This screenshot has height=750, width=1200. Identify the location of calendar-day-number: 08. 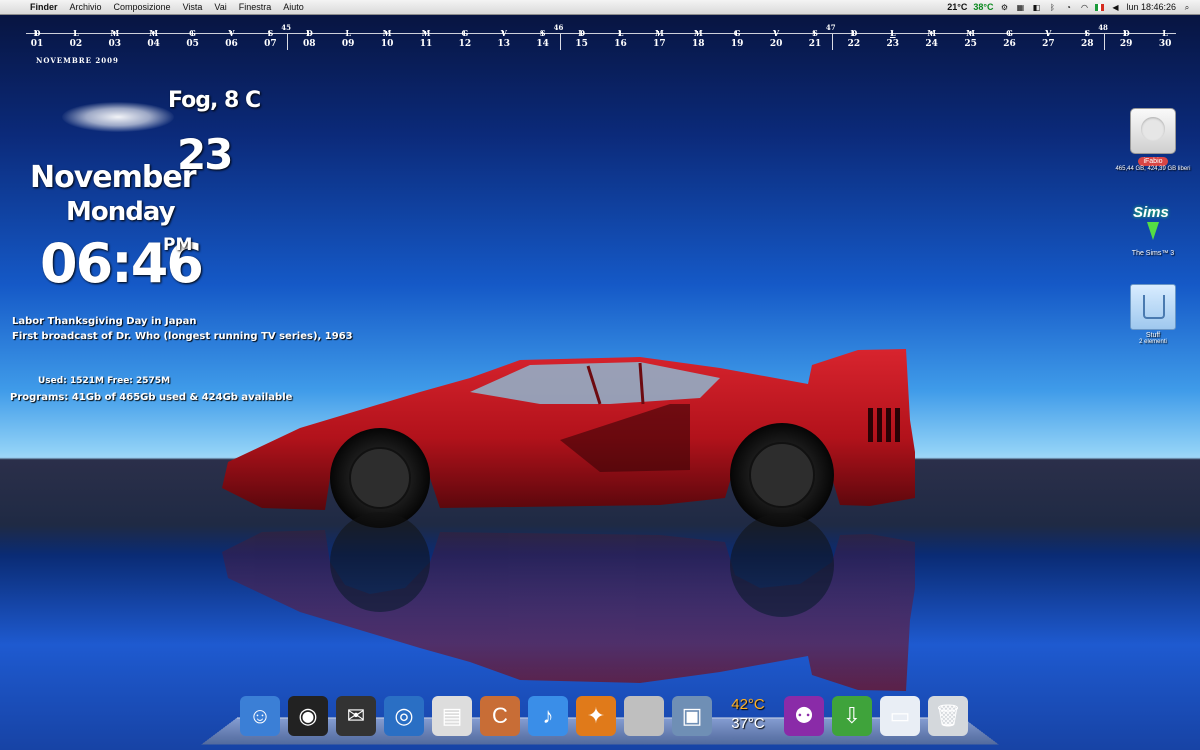
(309, 44).